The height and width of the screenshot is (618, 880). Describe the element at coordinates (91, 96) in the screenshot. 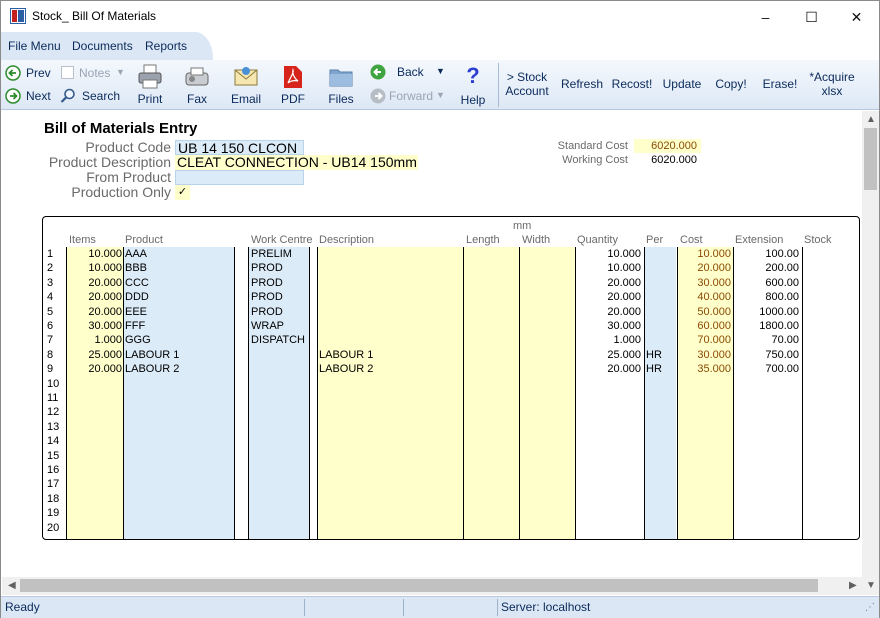

I see `search-button: Search` at that location.